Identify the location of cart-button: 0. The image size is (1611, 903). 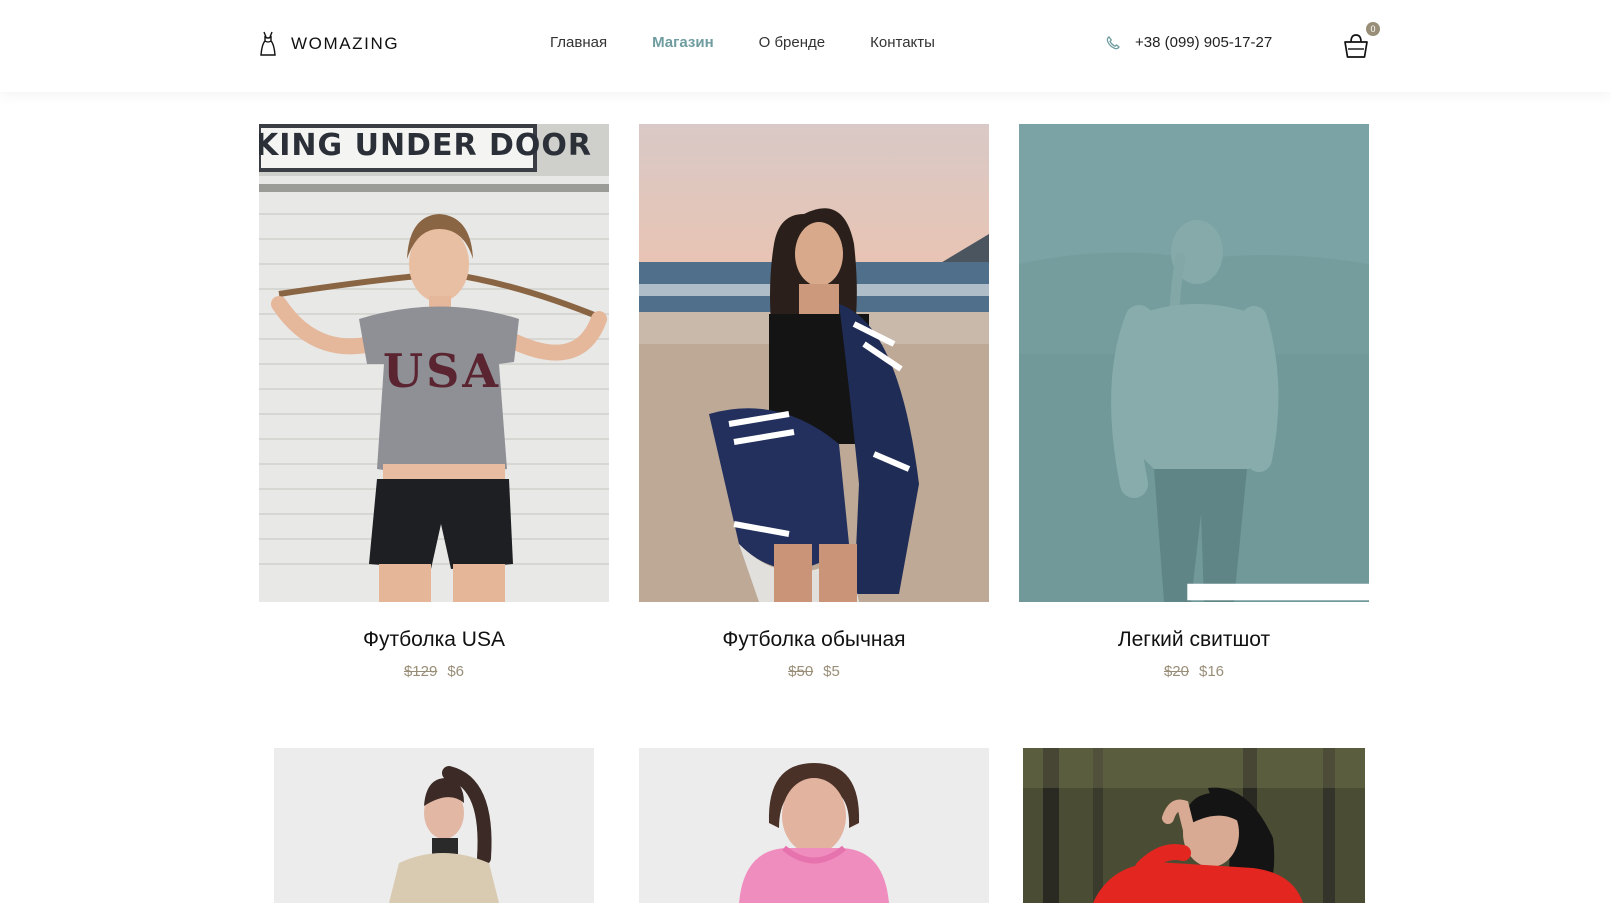
(1361, 41).